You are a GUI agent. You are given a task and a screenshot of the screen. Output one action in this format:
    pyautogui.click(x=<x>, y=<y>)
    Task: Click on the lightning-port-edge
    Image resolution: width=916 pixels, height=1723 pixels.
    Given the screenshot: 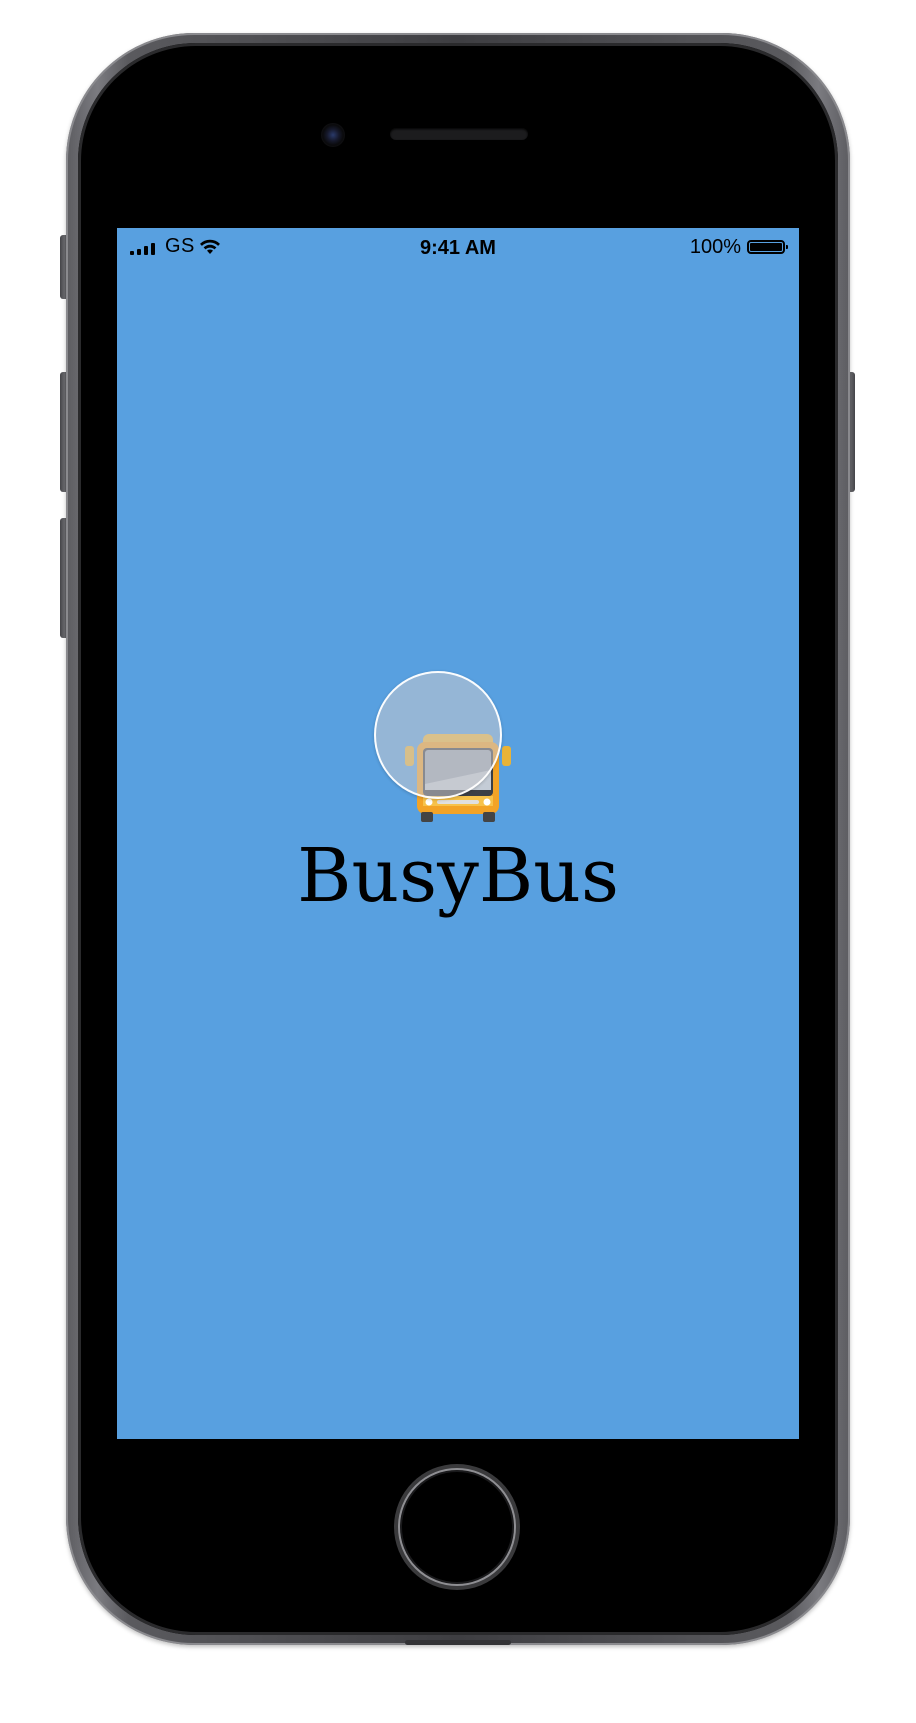 What is the action you would take?
    pyautogui.click(x=458, y=1642)
    